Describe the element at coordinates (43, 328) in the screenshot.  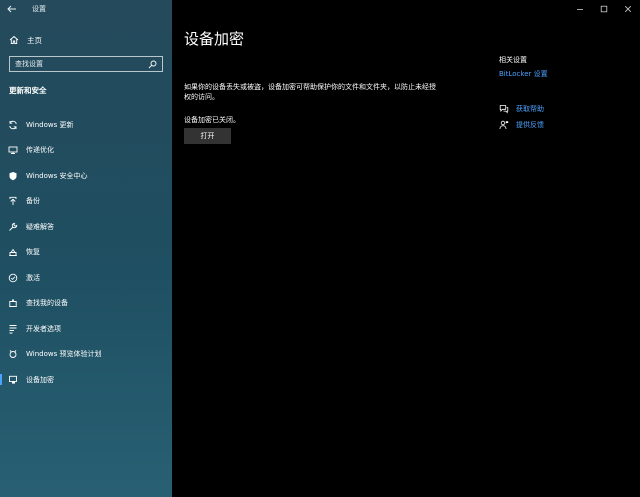
I see `sidebar-item-label: 开发者选项` at that location.